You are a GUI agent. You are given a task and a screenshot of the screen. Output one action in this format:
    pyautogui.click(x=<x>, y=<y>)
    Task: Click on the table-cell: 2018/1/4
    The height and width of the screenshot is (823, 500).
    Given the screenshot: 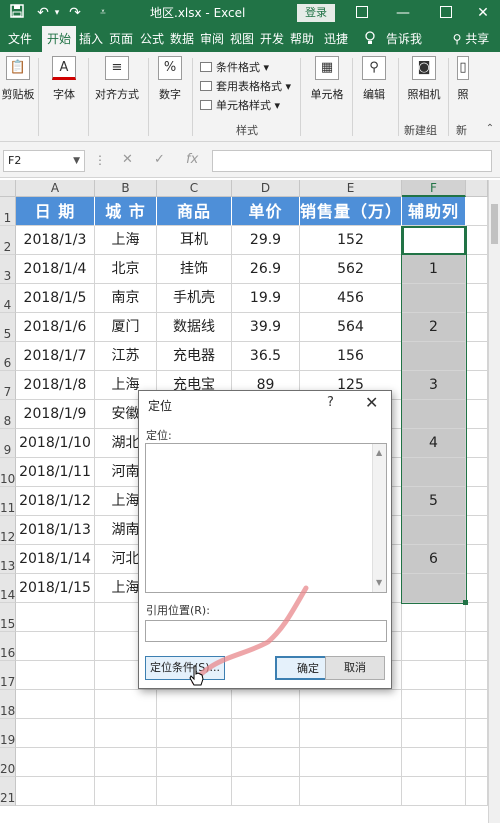 What is the action you would take?
    pyautogui.click(x=55, y=269)
    